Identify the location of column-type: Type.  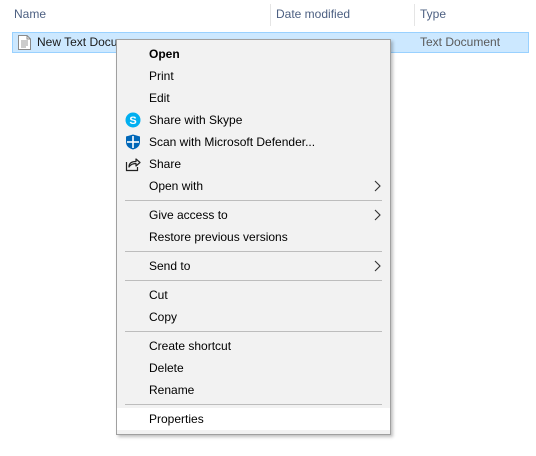
(433, 14).